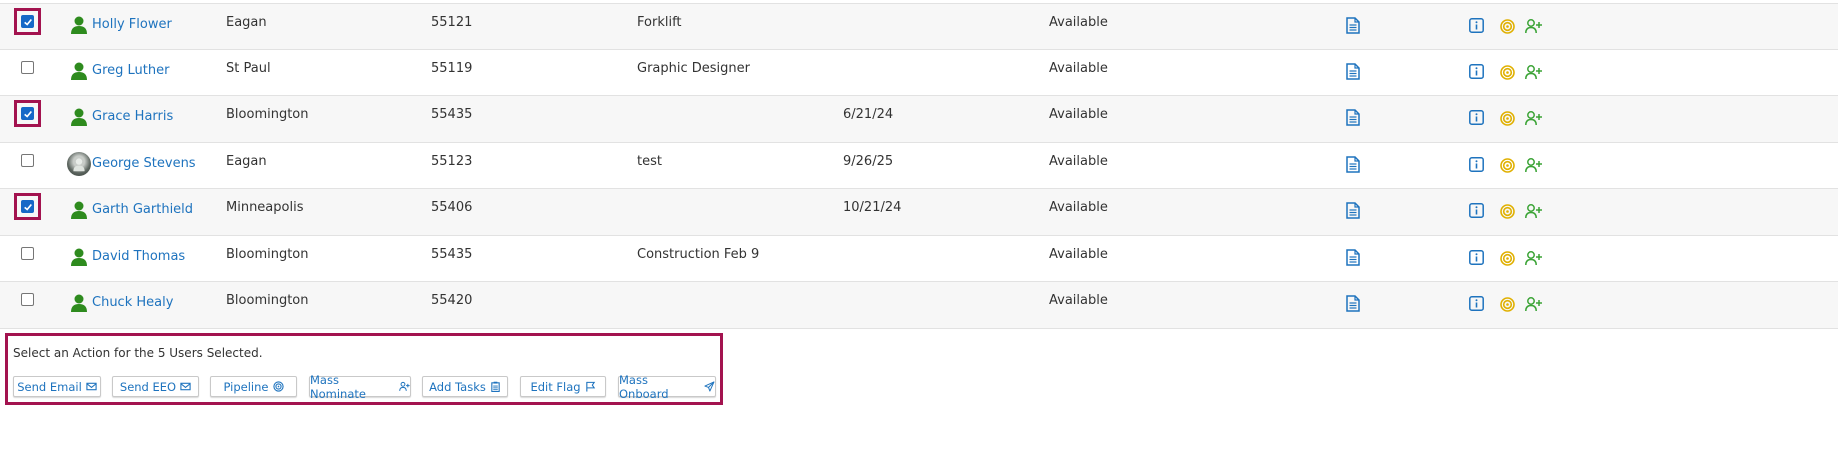 Image resolution: width=1838 pixels, height=474 pixels. What do you see at coordinates (155, 386) in the screenshot?
I see `send-eeo-button: Send EEO` at bounding box center [155, 386].